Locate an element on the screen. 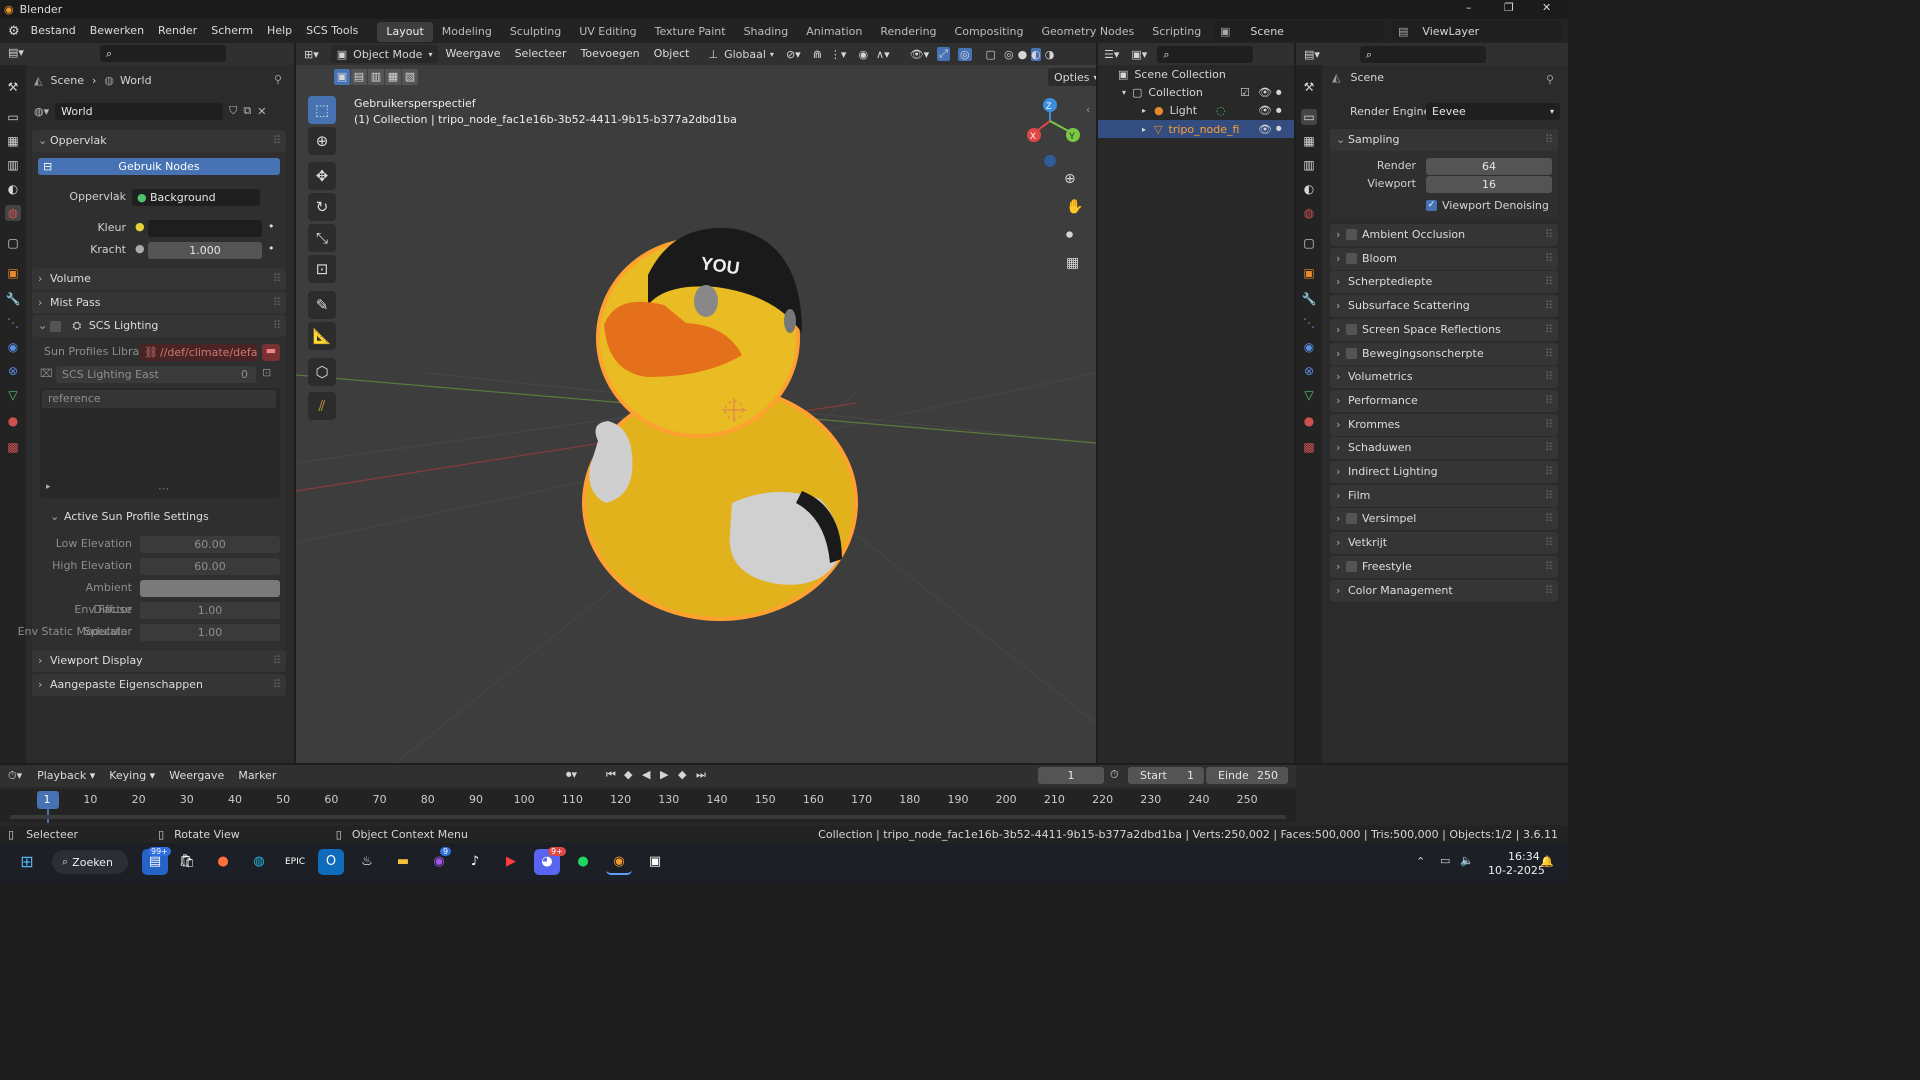 The width and height of the screenshot is (1920, 1080). tab-compositing: Compositing is located at coordinates (989, 32).